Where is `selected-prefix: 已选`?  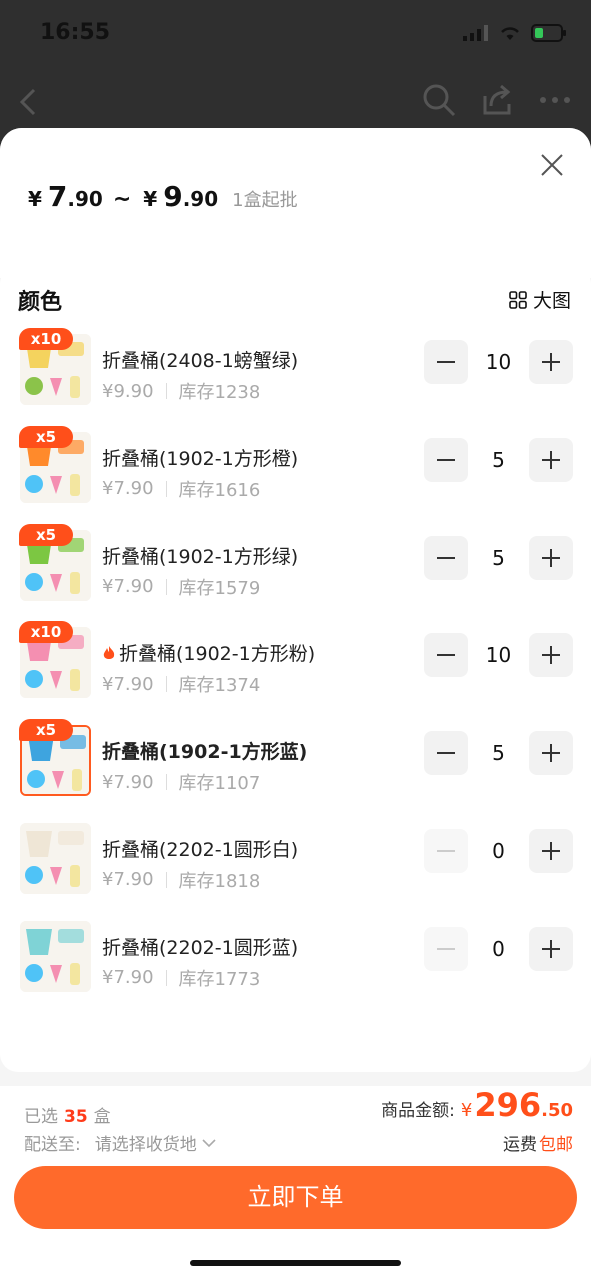
selected-prefix: 已选 is located at coordinates (41, 1117).